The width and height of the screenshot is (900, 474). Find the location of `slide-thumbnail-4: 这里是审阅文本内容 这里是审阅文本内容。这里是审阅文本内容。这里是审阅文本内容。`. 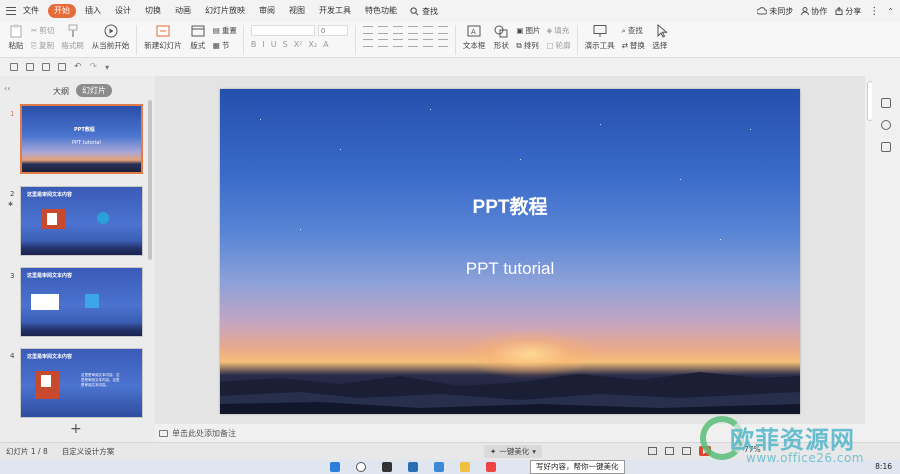

slide-thumbnail-4: 这里是审阅文本内容 这里是审阅文本内容。这里是审阅文本内容。这里是审阅文本内容。 is located at coordinates (81, 383).